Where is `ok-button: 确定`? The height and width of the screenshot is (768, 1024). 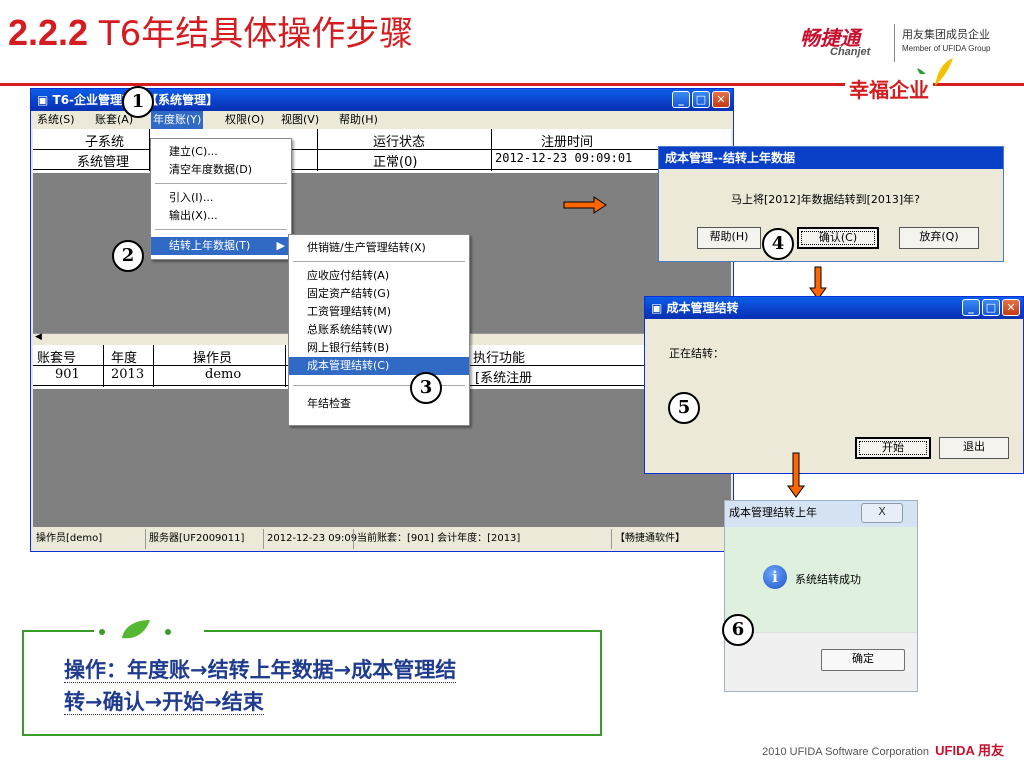 ok-button: 确定 is located at coordinates (863, 660).